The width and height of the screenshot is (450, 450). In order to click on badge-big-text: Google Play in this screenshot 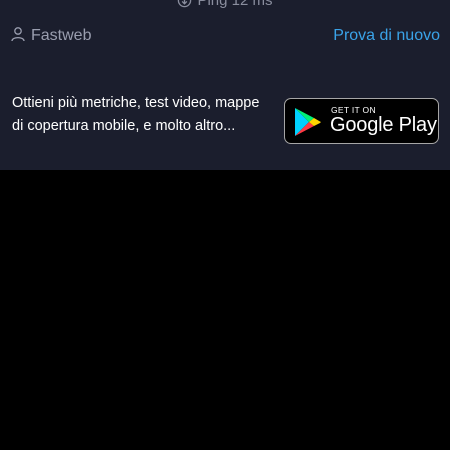, I will do `click(383, 125)`.